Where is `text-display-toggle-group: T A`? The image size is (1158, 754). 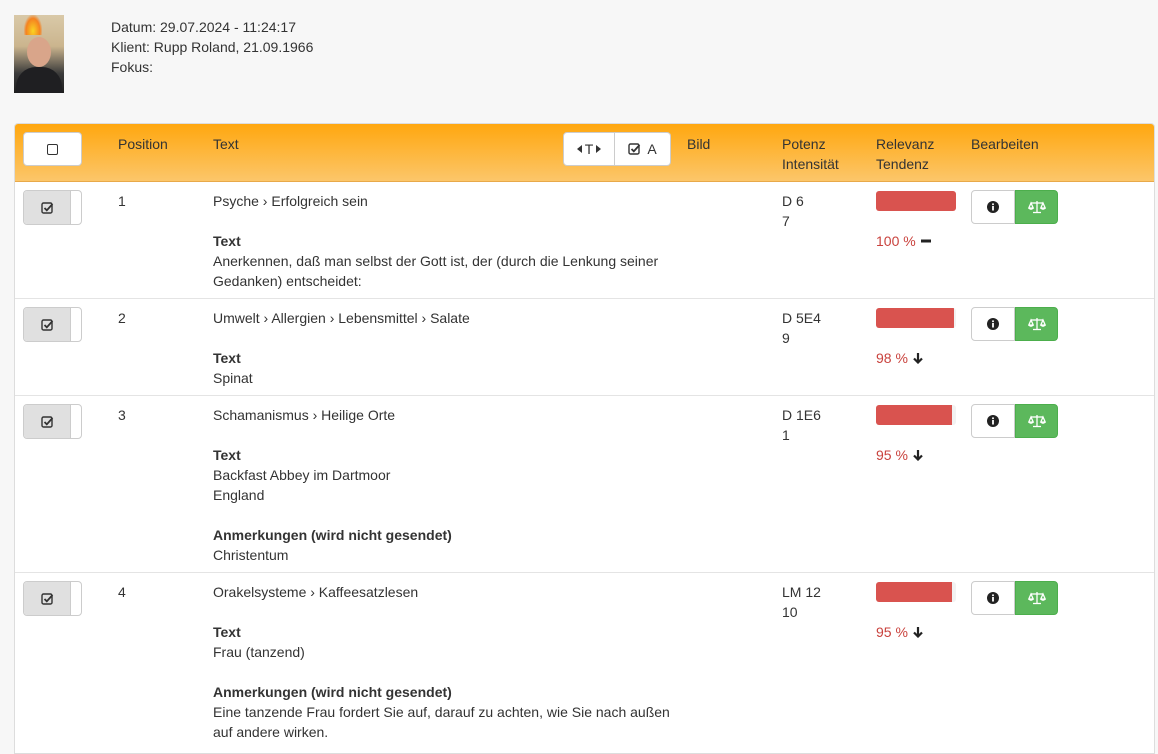 text-display-toggle-group: T A is located at coordinates (617, 149).